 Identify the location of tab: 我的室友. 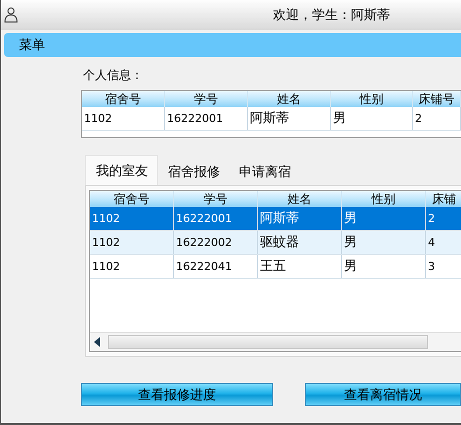
(121, 170).